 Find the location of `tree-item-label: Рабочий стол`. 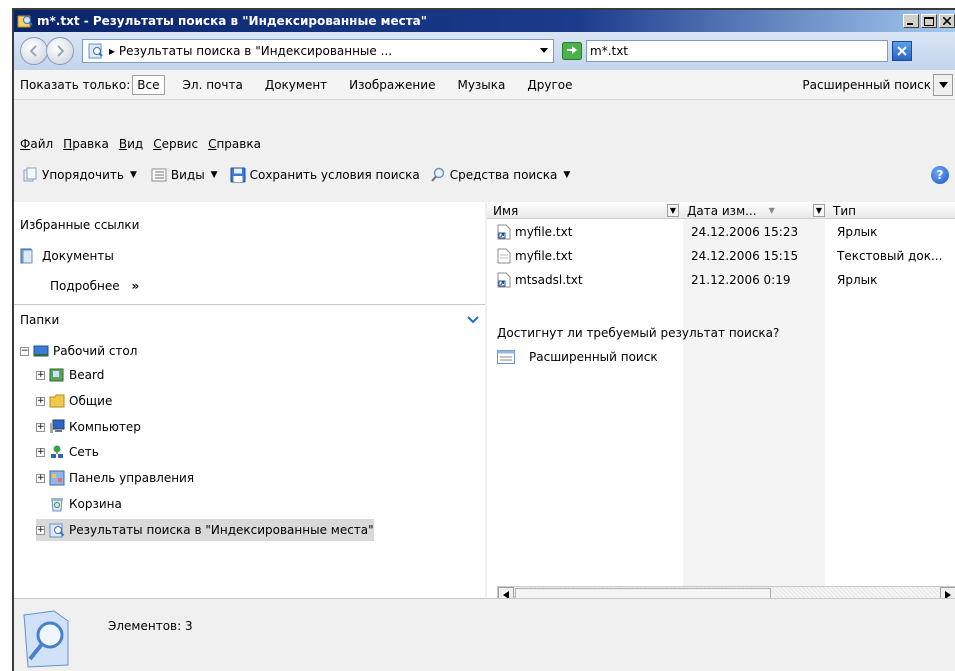

tree-item-label: Рабочий стол is located at coordinates (95, 351).